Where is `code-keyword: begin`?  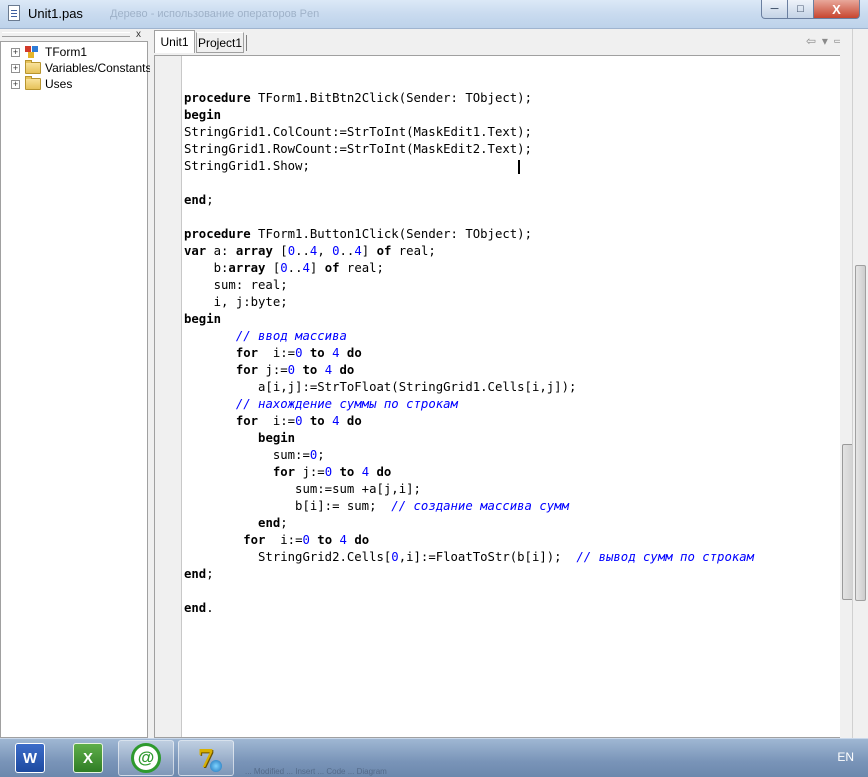 code-keyword: begin is located at coordinates (203, 319).